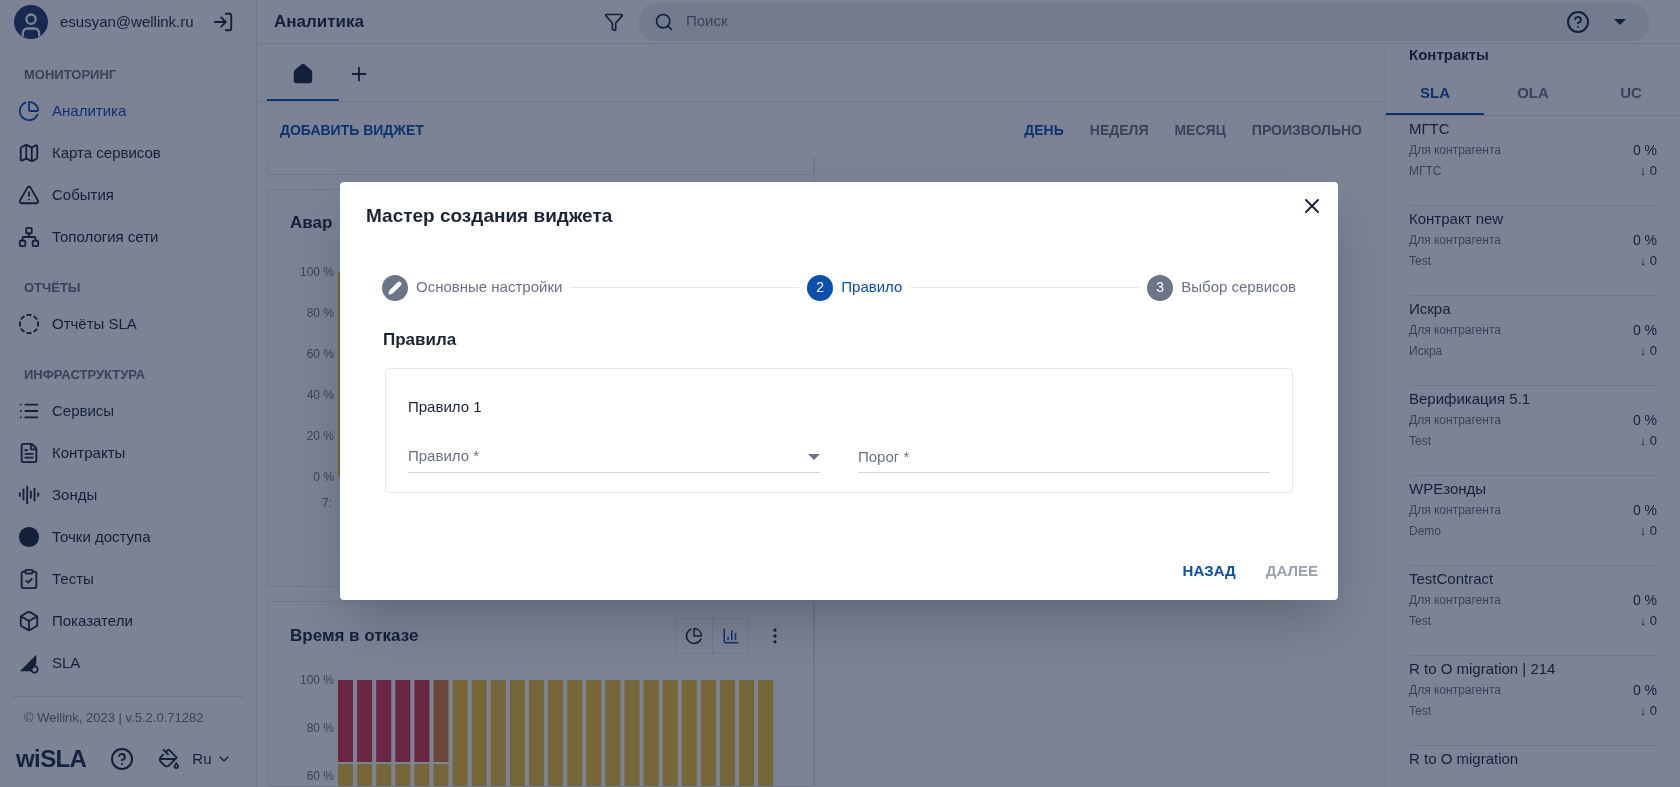 The height and width of the screenshot is (787, 1680). I want to click on contract-item: R to O migration, so click(1533, 766).